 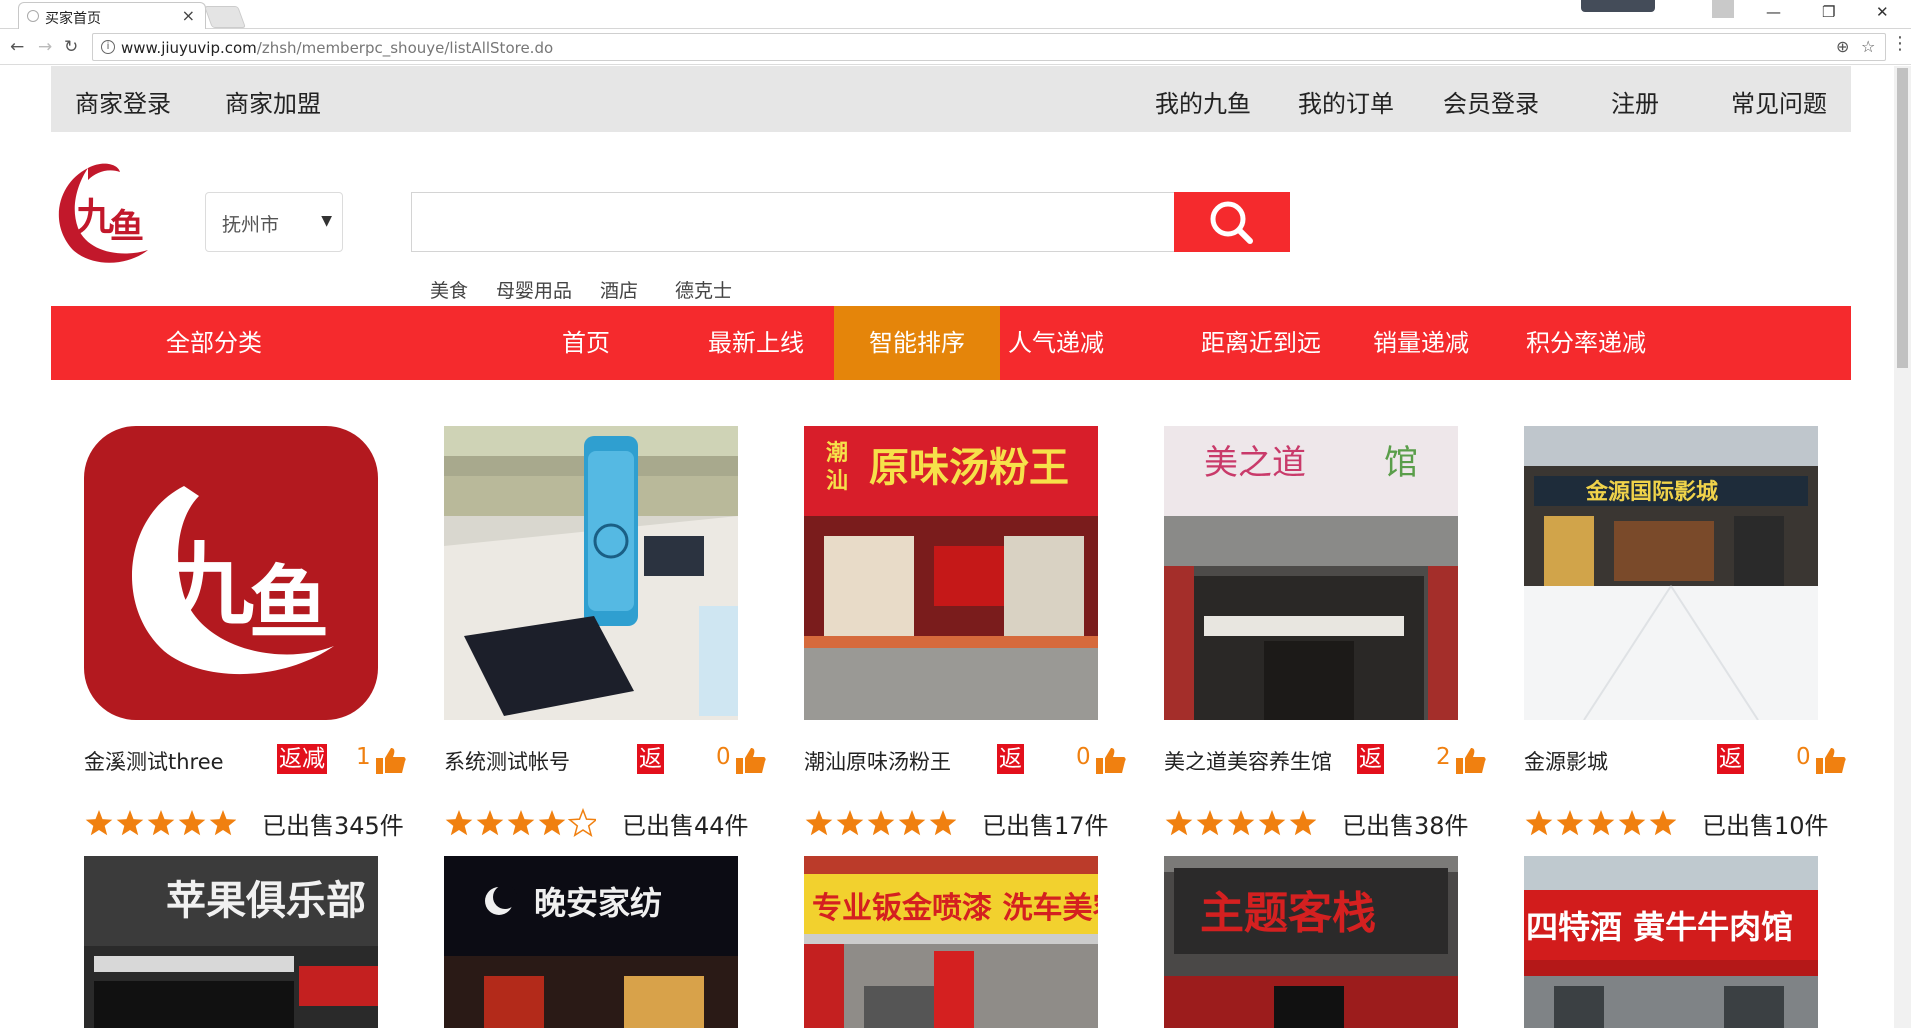 I want to click on restore-icon: ❐, so click(x=1828, y=12).